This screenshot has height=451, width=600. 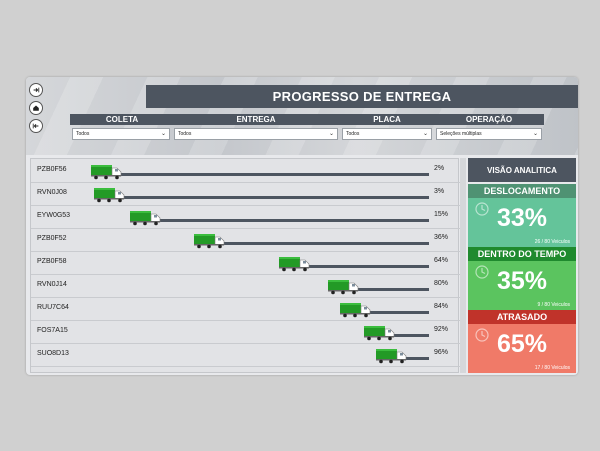 I want to click on delivery-row: SUO8D13 96%, so click(x=245, y=355).